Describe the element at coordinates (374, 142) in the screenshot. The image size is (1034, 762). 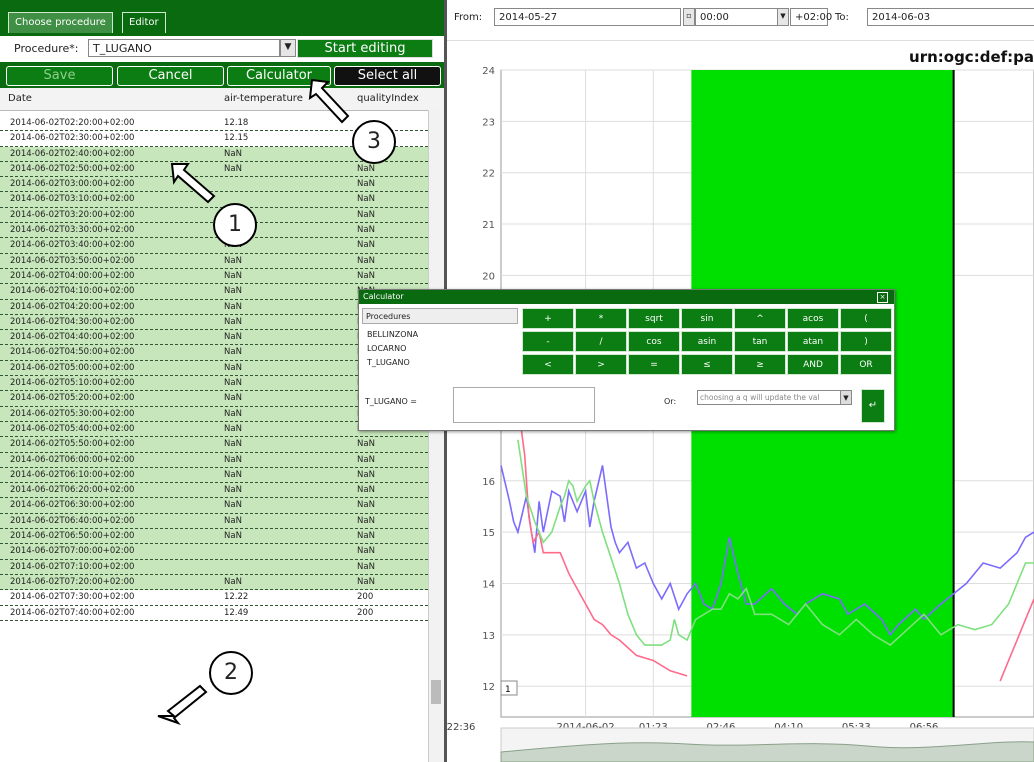
I see `callout-3: 3` at that location.